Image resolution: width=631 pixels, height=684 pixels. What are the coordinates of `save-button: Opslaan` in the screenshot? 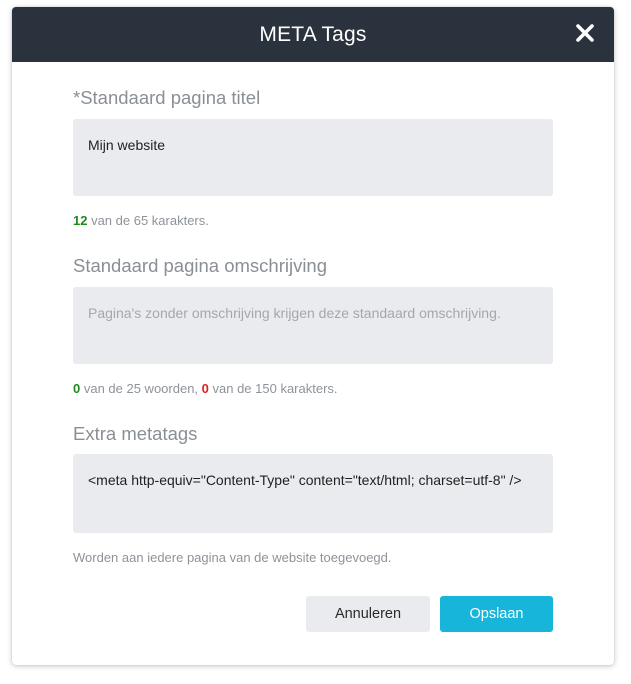 It's located at (496, 614).